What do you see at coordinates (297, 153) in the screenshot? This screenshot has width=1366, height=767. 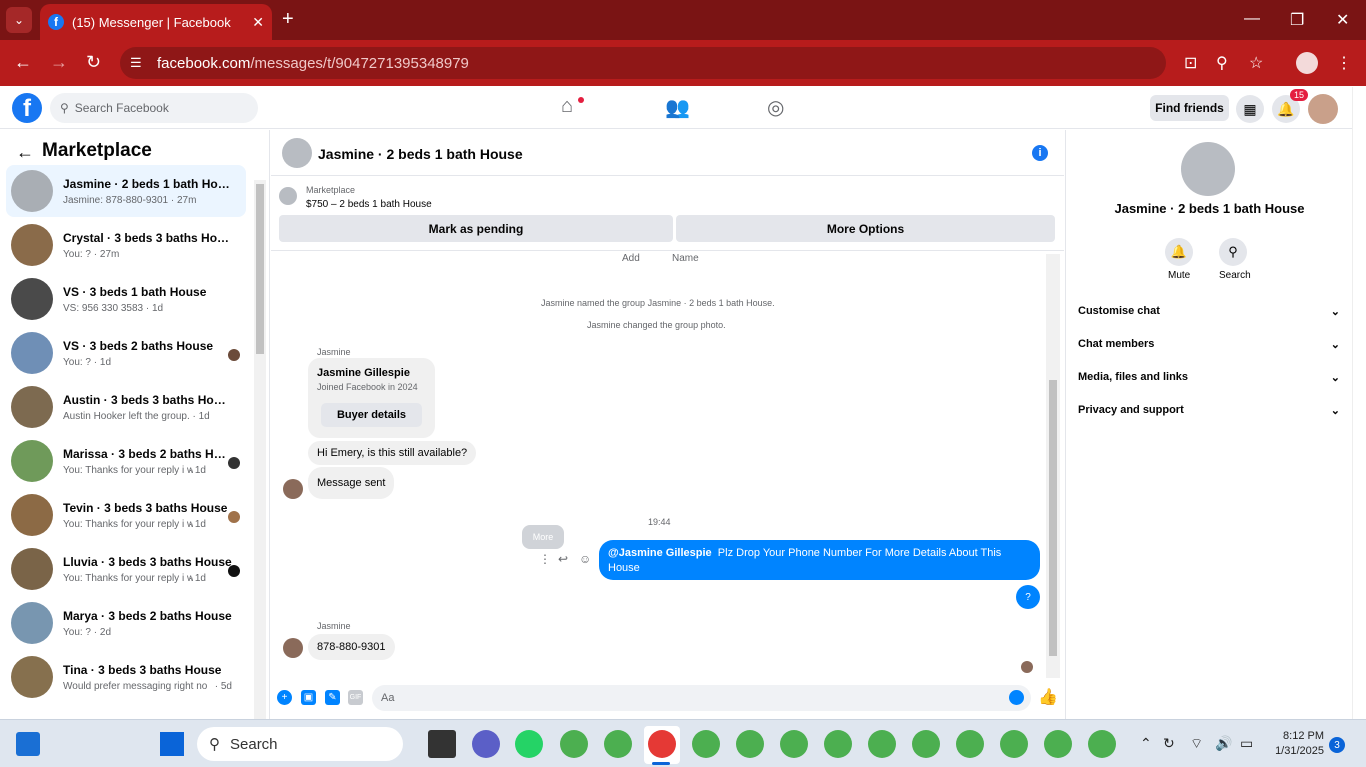 I see `chat-thumbnail` at bounding box center [297, 153].